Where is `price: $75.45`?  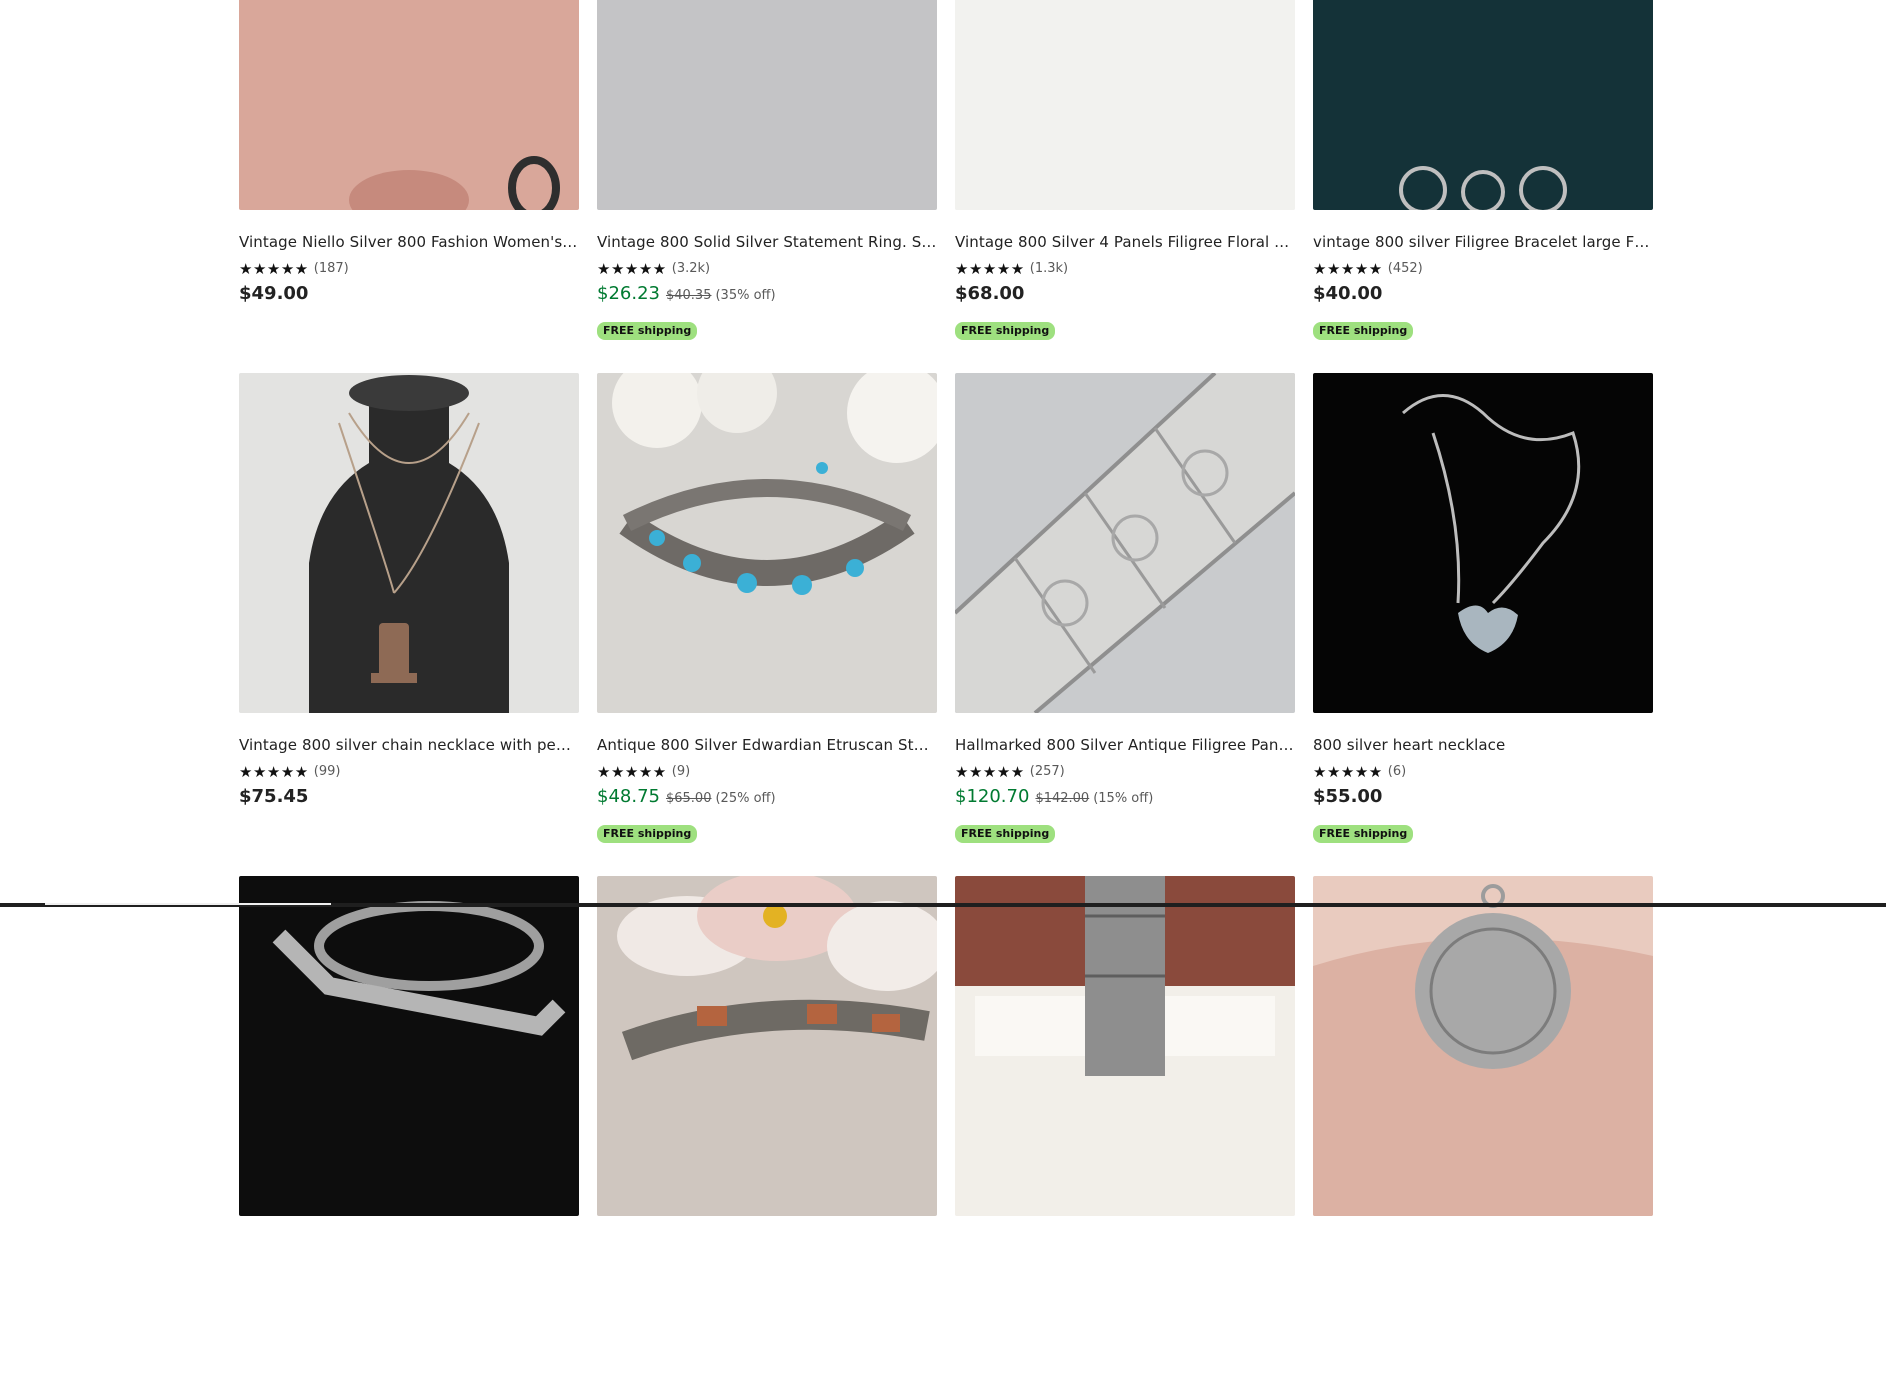 price: $75.45 is located at coordinates (274, 796).